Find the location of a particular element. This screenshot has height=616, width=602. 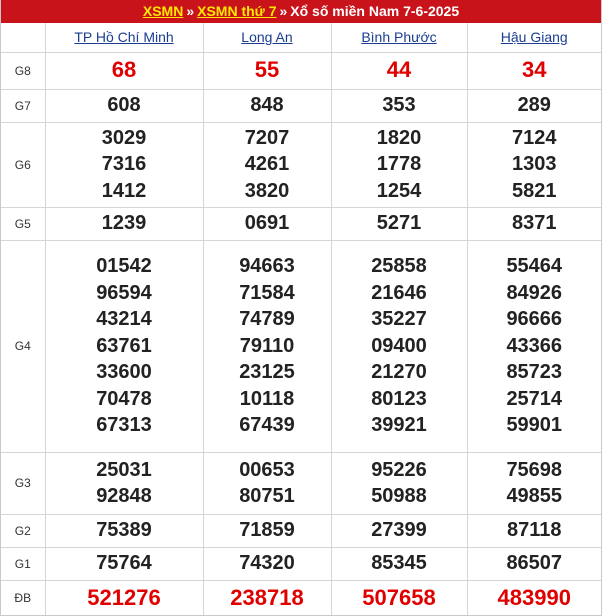

prize-number: 49855 is located at coordinates (534, 496).